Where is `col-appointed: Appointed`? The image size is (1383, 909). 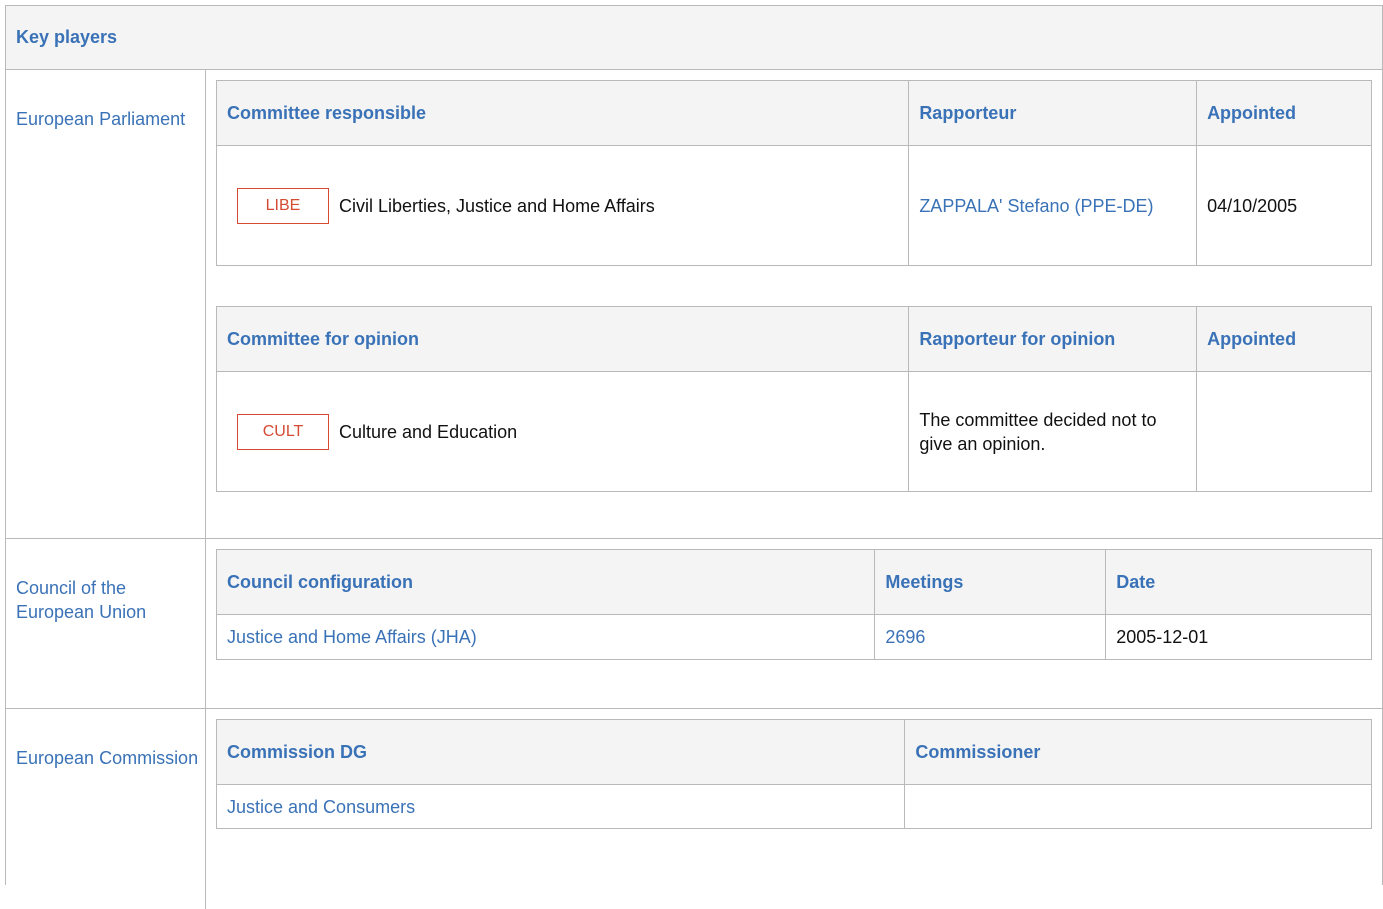 col-appointed: Appointed is located at coordinates (1284, 113).